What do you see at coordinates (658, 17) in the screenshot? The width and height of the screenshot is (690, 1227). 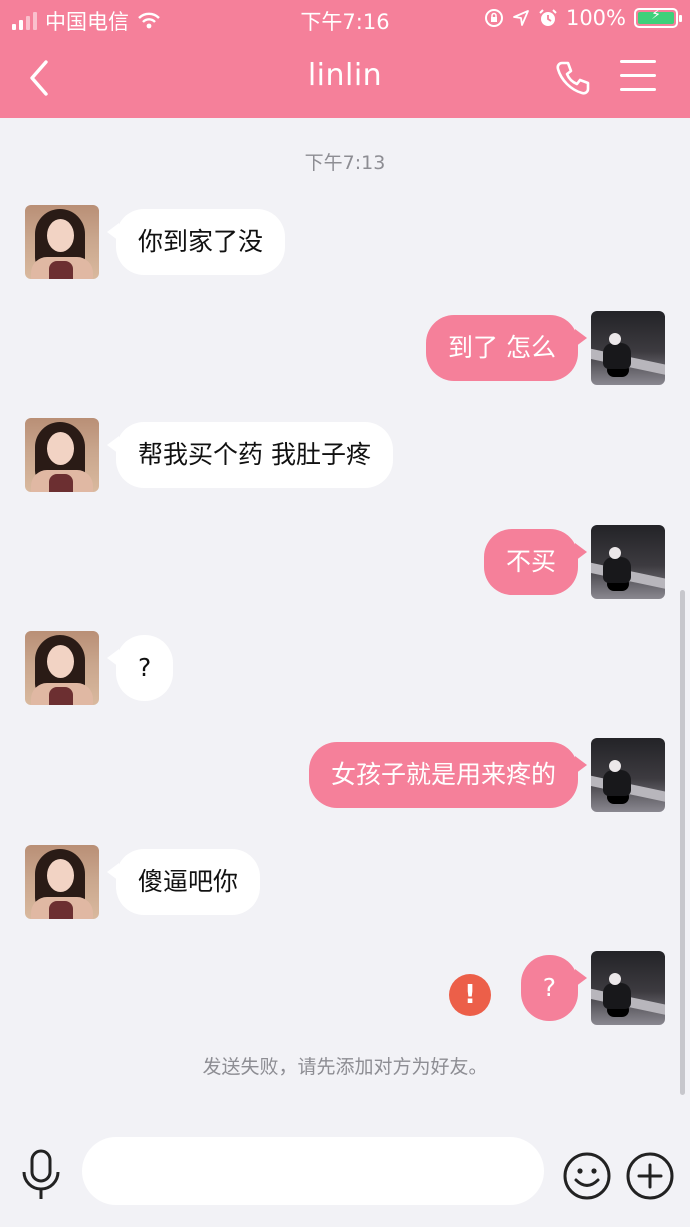 I see `battery-icon: ⚡` at bounding box center [658, 17].